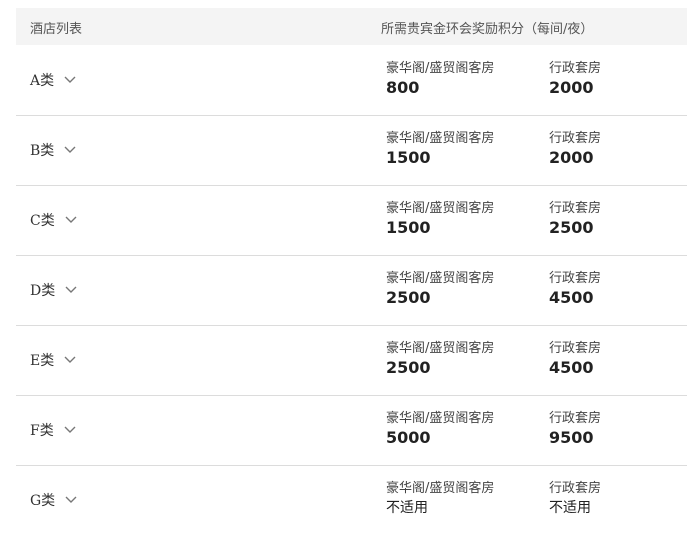 The image size is (687, 535). What do you see at coordinates (351, 151) in the screenshot?
I see `table-row: B类 豪华阁/盛贸阁客房 1500 行政套房 2000` at bounding box center [351, 151].